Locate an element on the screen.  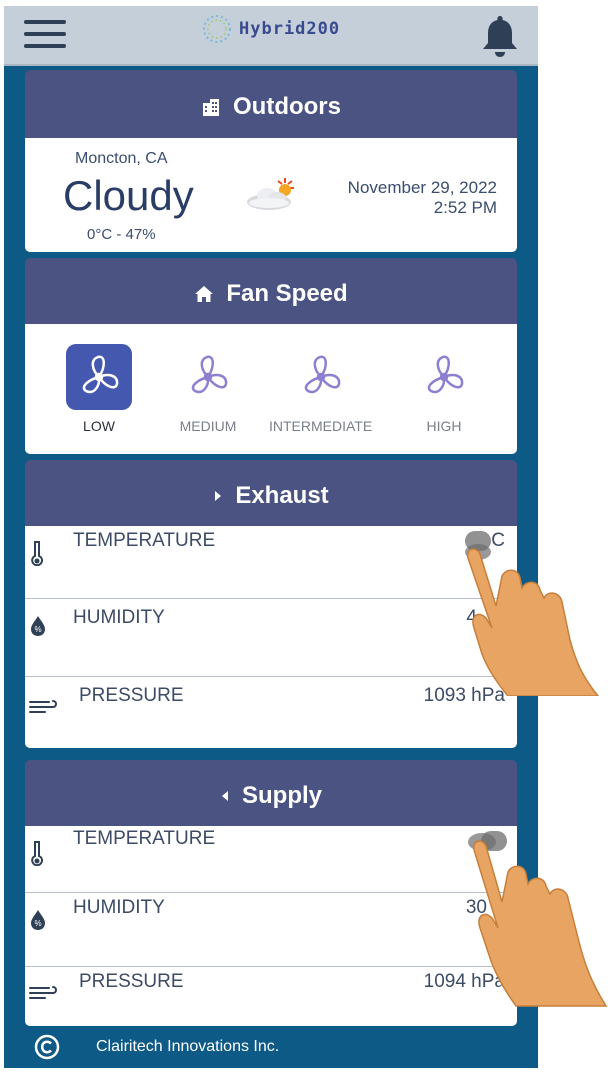
caret-left-icon is located at coordinates (225, 796).